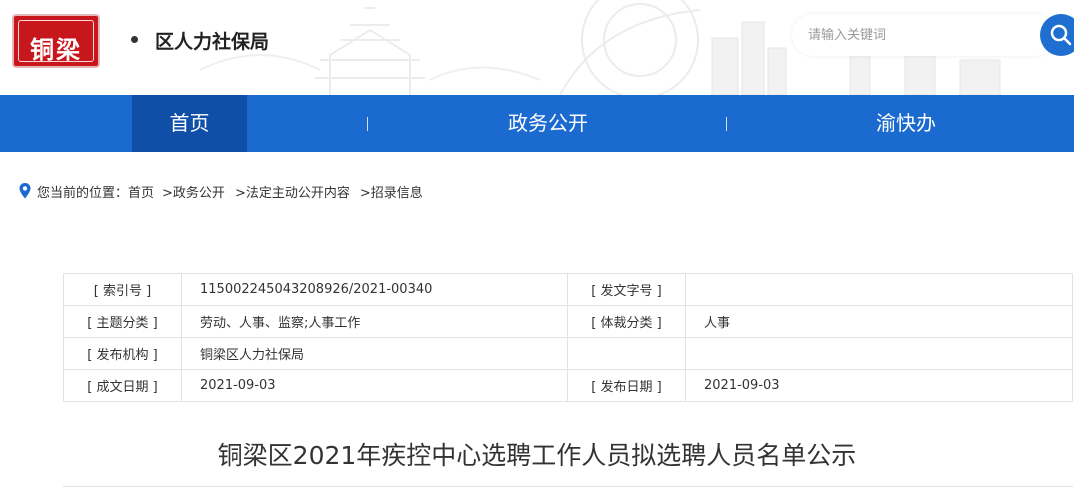 This screenshot has width=1074, height=490. Describe the element at coordinates (374, 289) in the screenshot. I see `index-value: 115002245043208926/2021-00340` at that location.